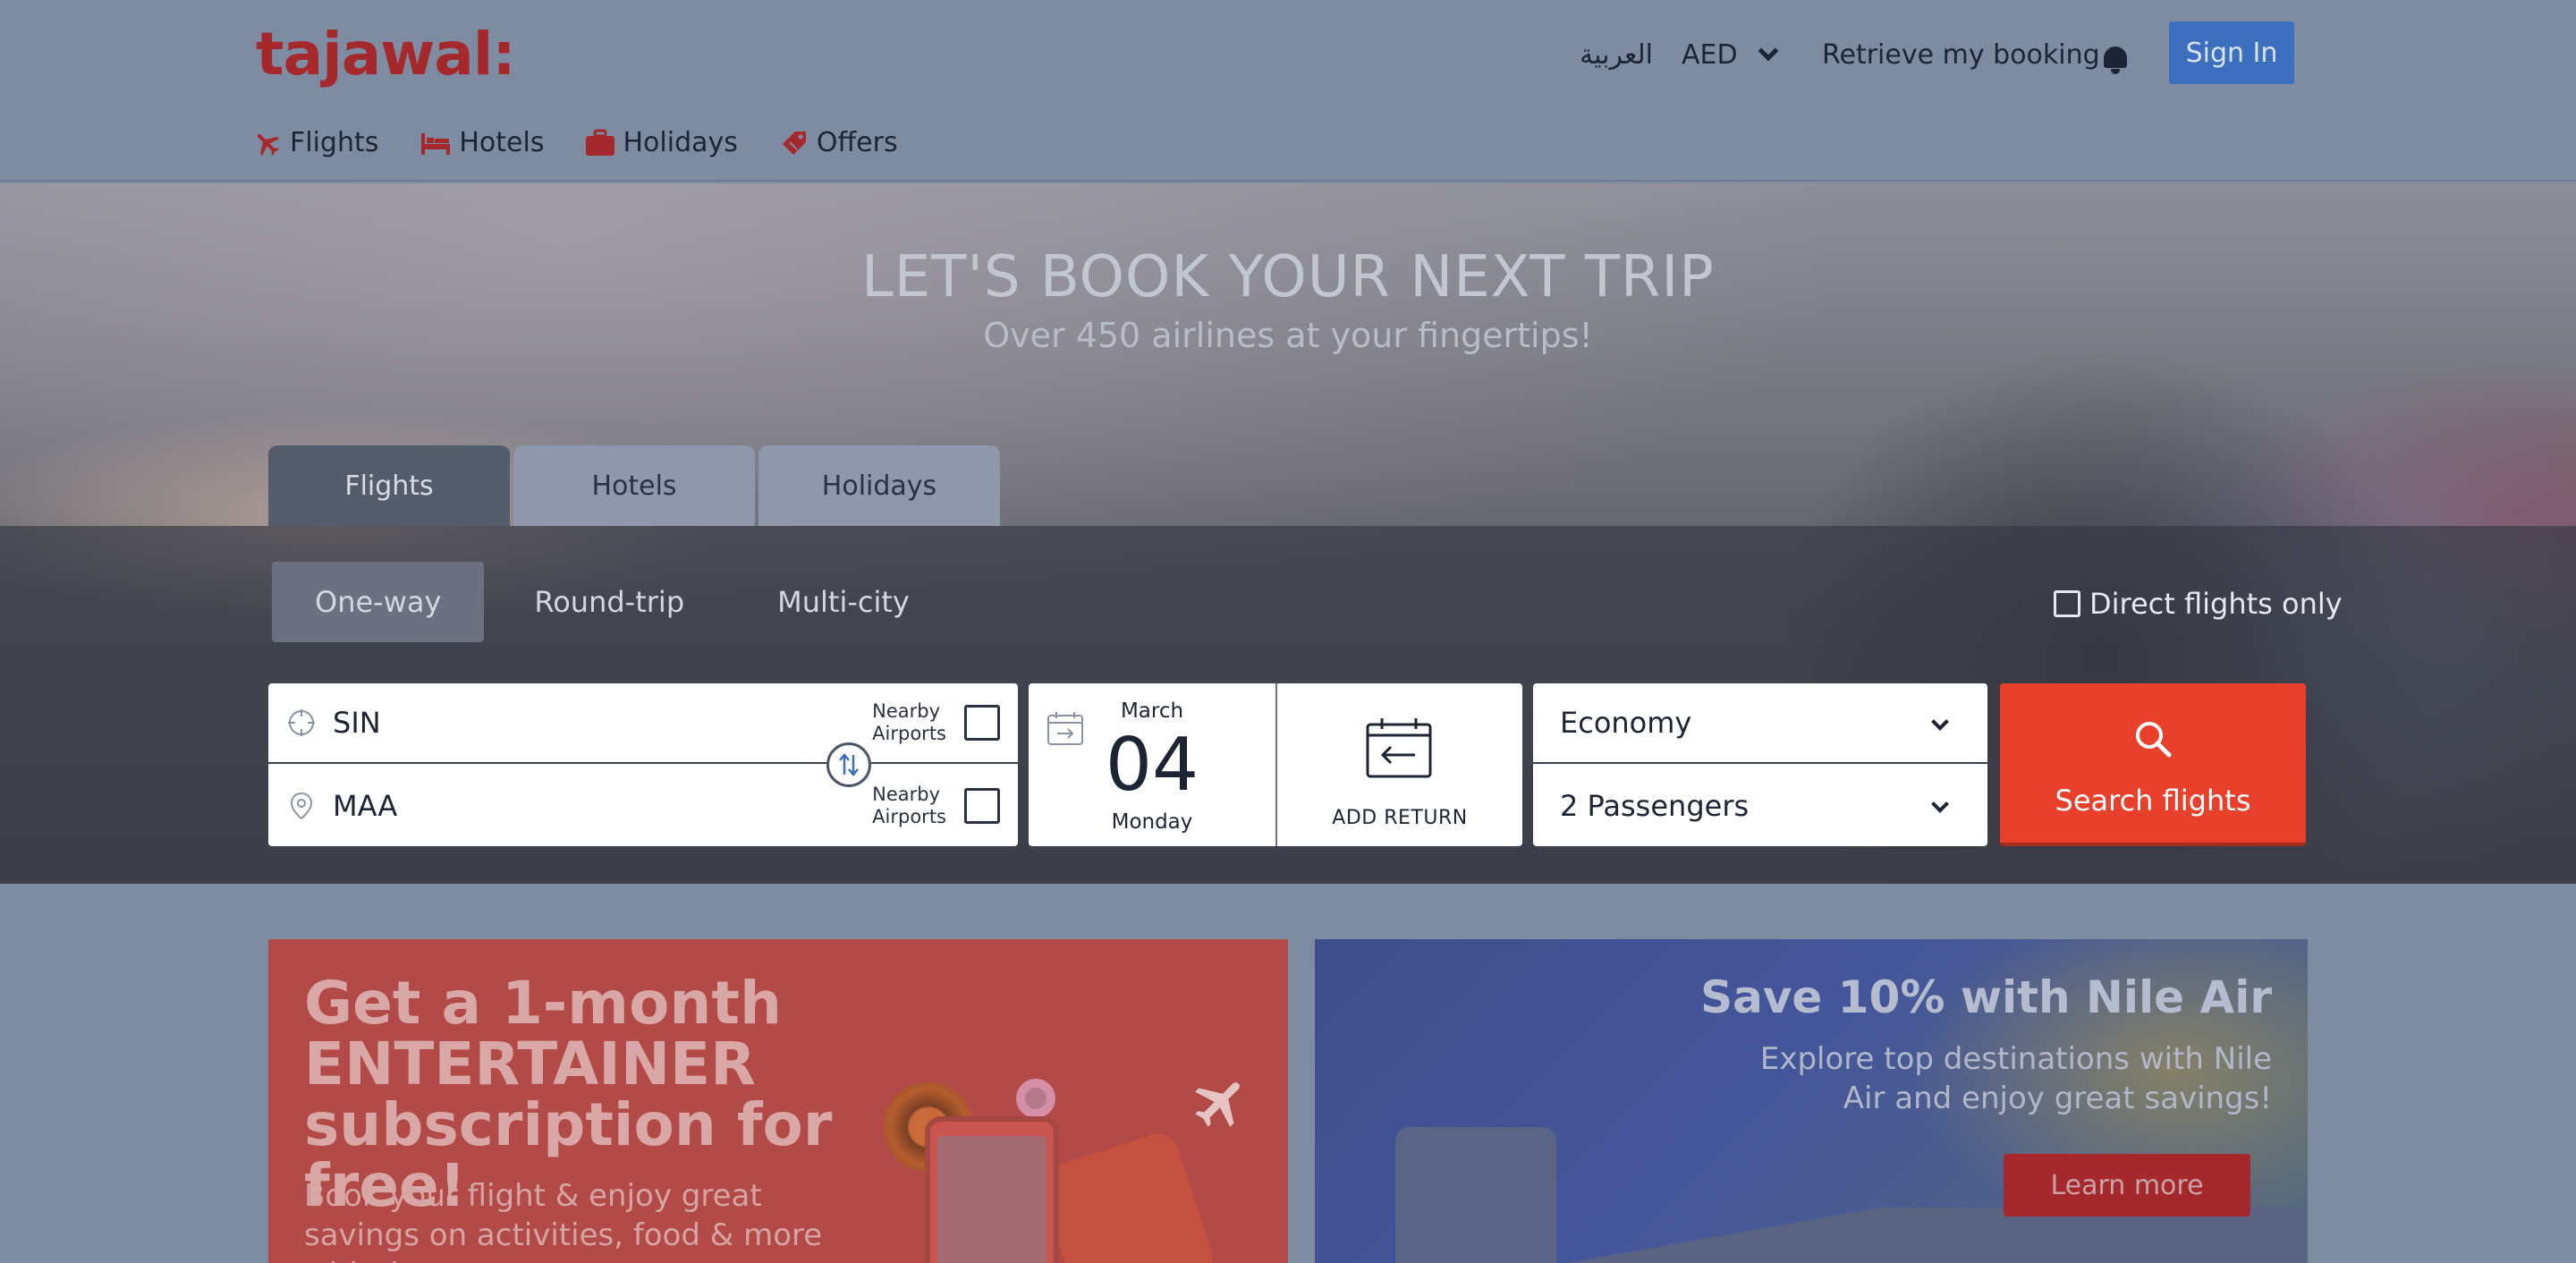  I want to click on trip-one-way: One-way, so click(378, 602).